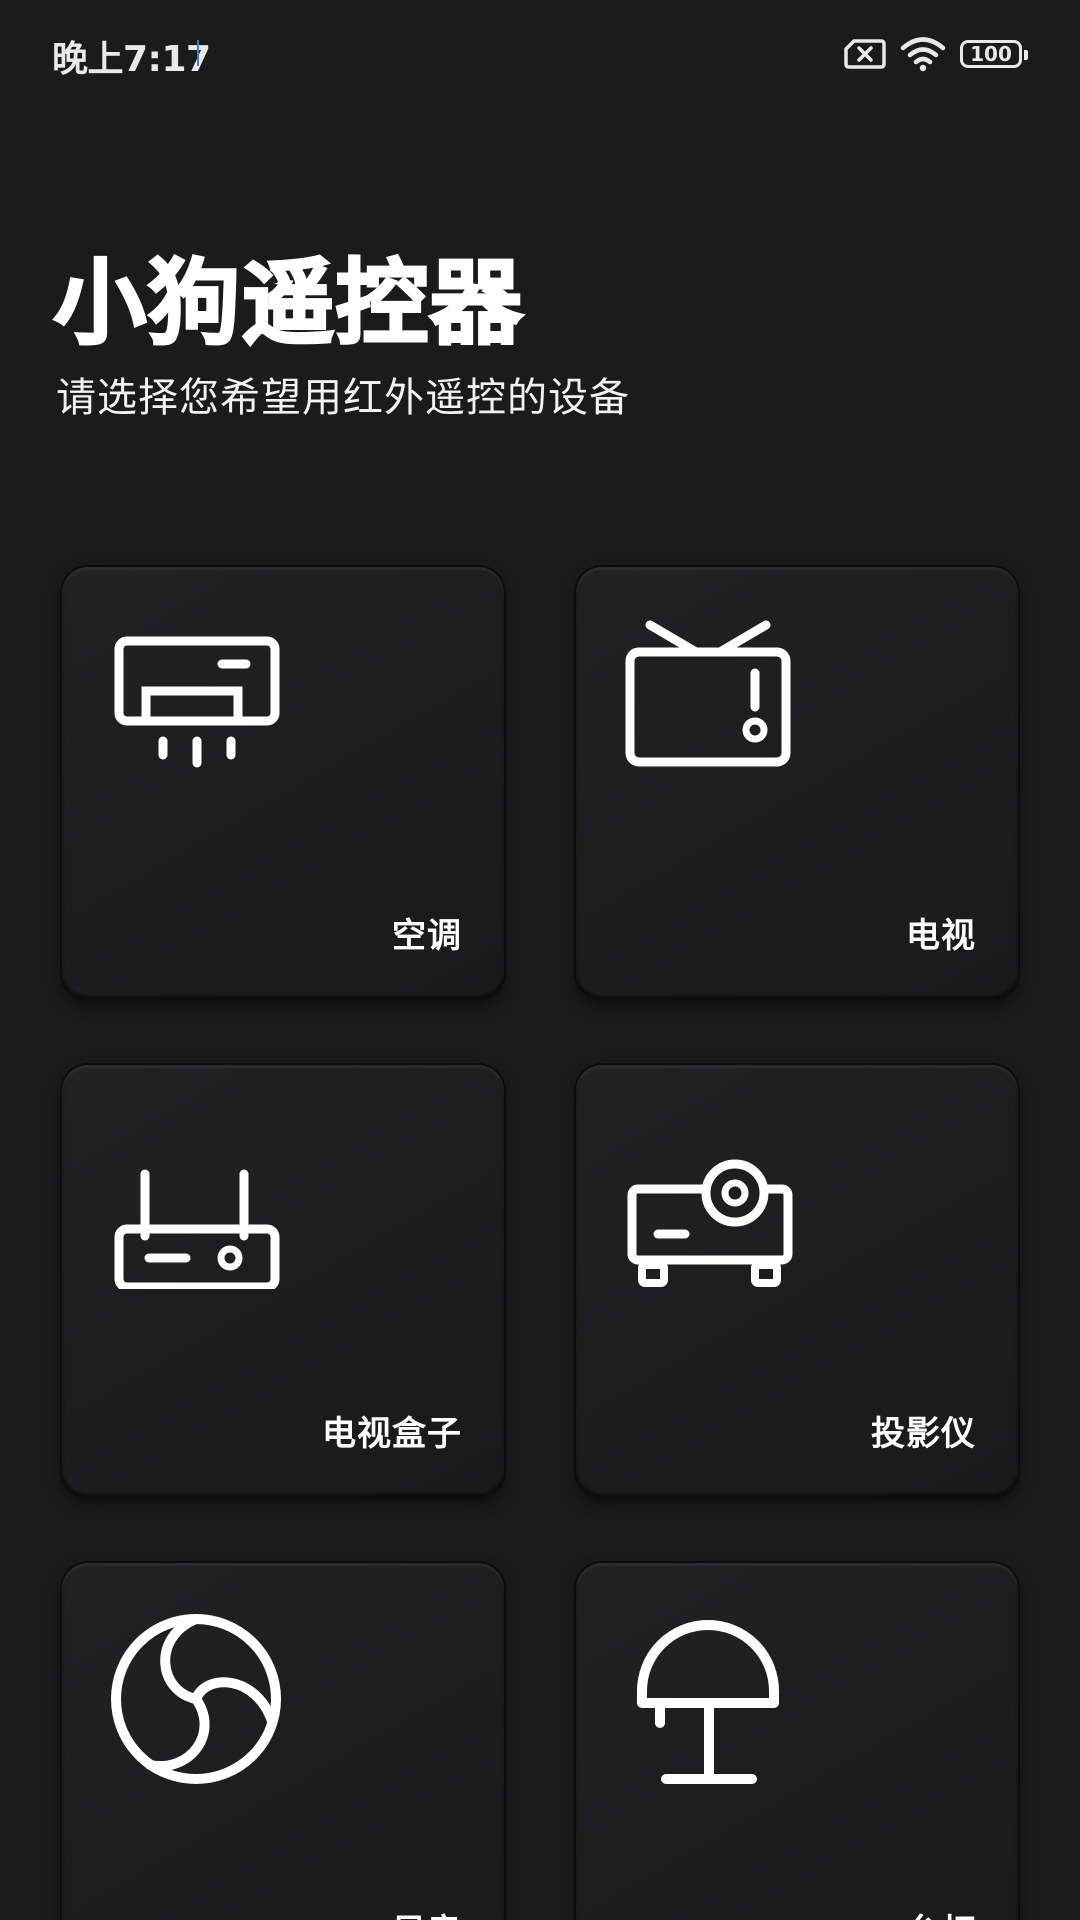 This screenshot has height=1920, width=1080. Describe the element at coordinates (941, 936) in the screenshot. I see `device-label: 电视` at that location.